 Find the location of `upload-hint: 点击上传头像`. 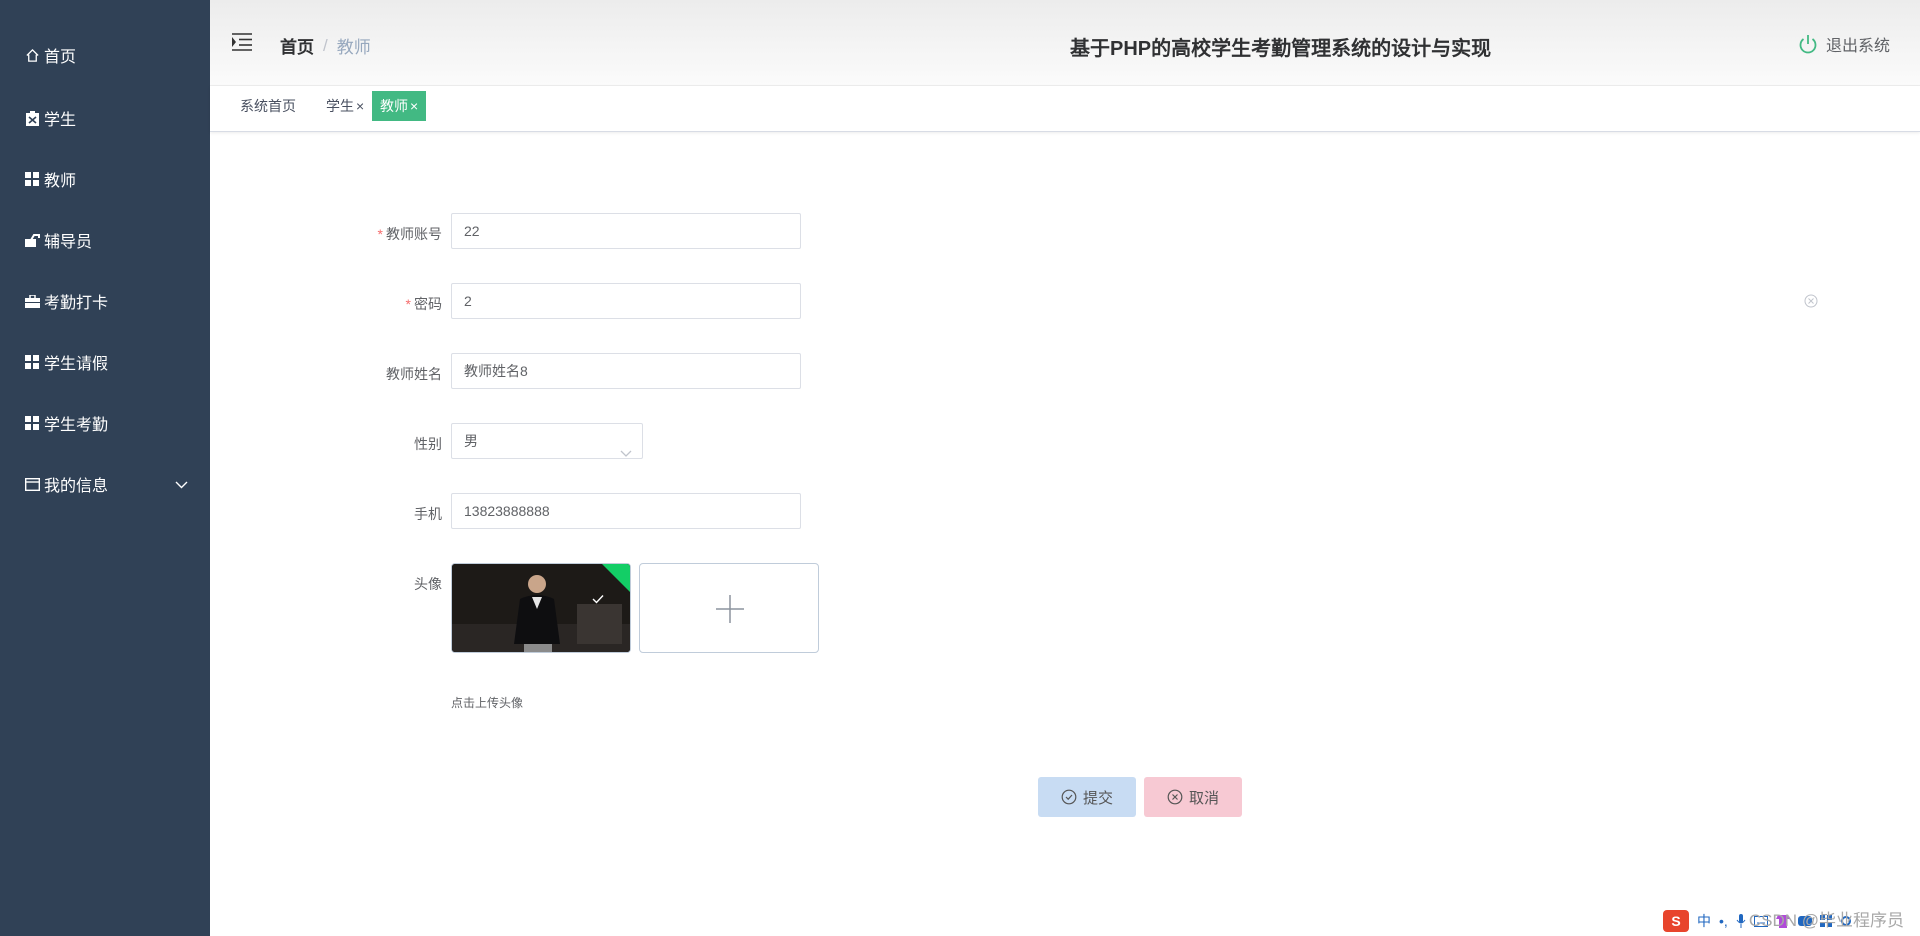

upload-hint: 点击上传头像 is located at coordinates (487, 703).